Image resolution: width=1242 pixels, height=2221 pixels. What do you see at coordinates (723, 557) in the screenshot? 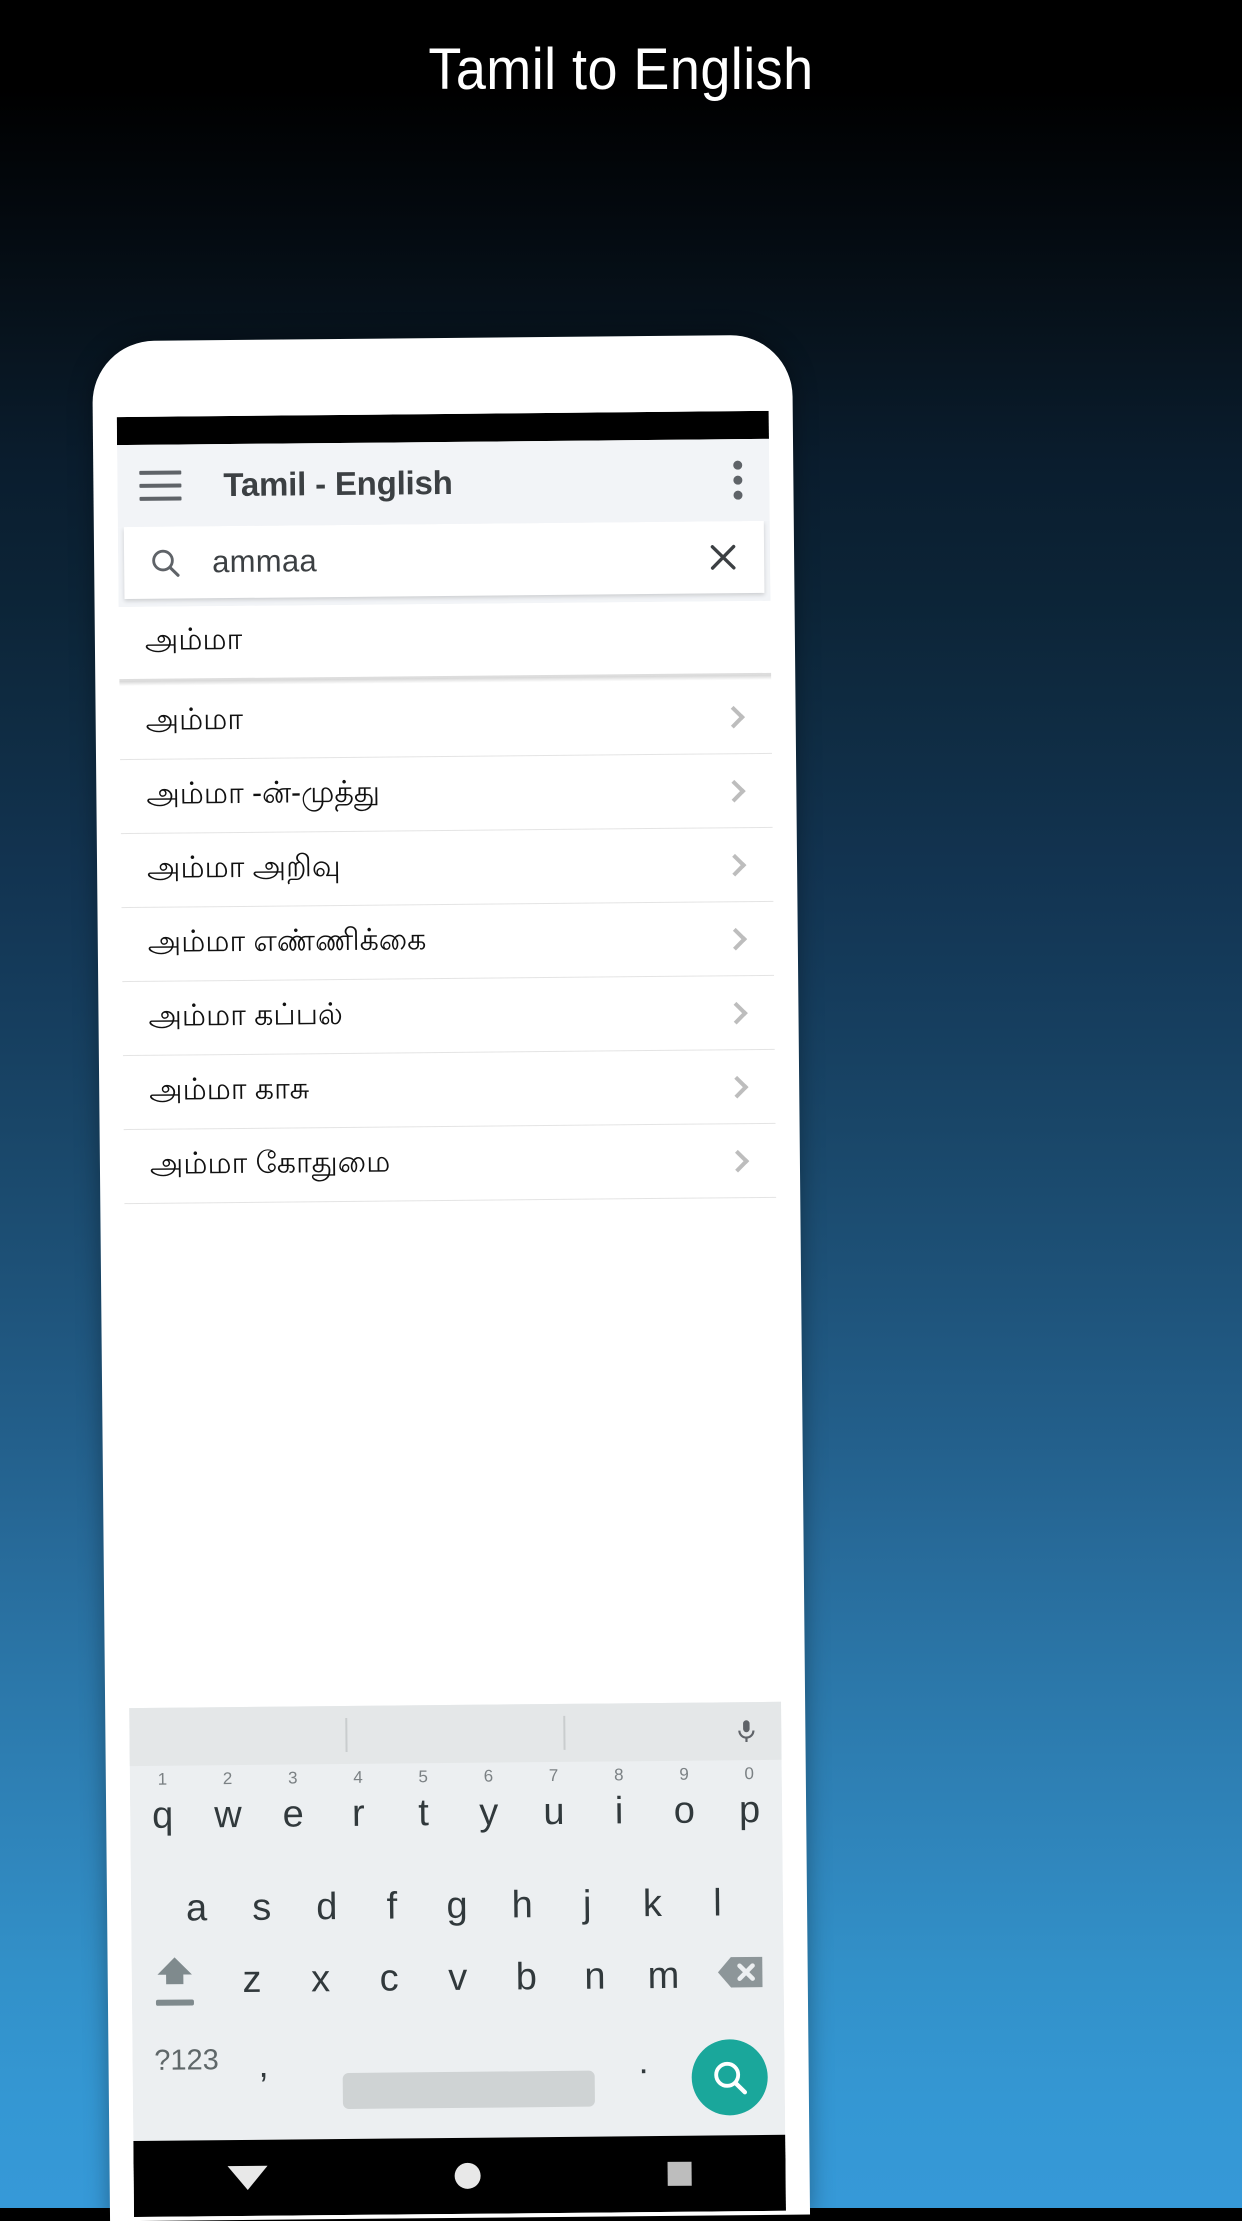
I see `close-icon` at bounding box center [723, 557].